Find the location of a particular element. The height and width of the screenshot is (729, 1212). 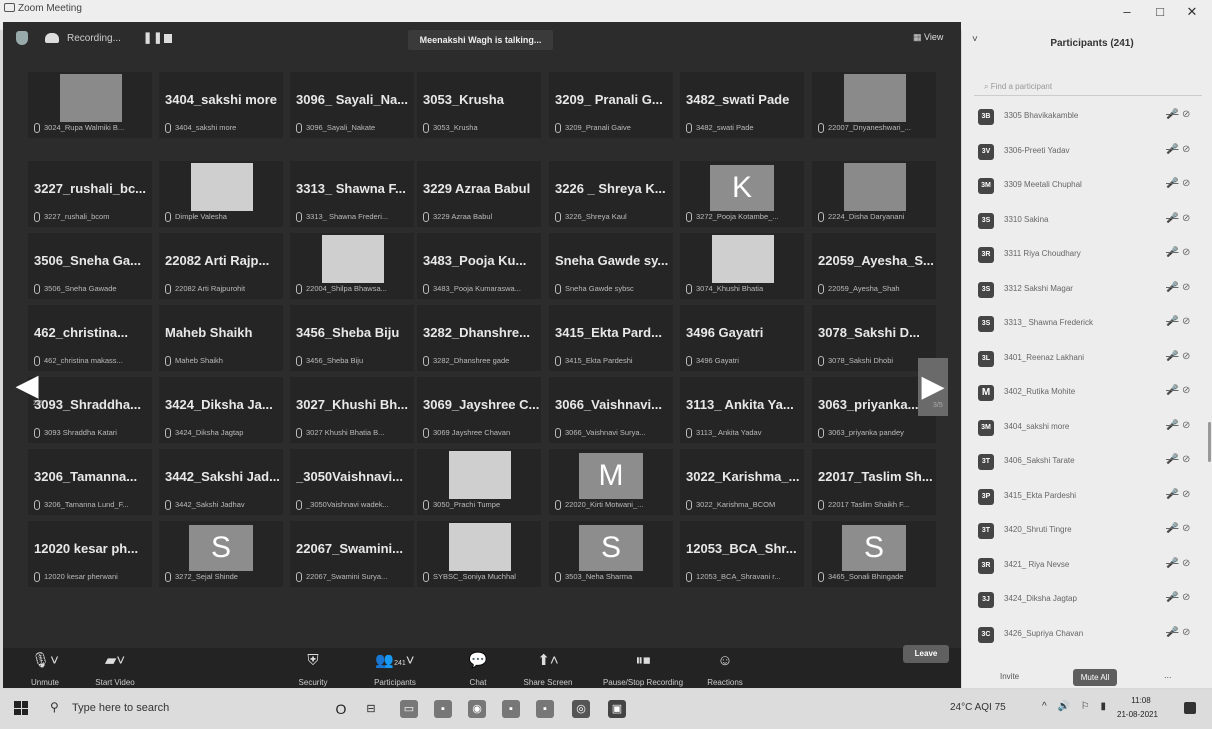

participant-row: 3C 3426_Supriya Chavan 🎤 ⊘ is located at coordinates (1090, 635).